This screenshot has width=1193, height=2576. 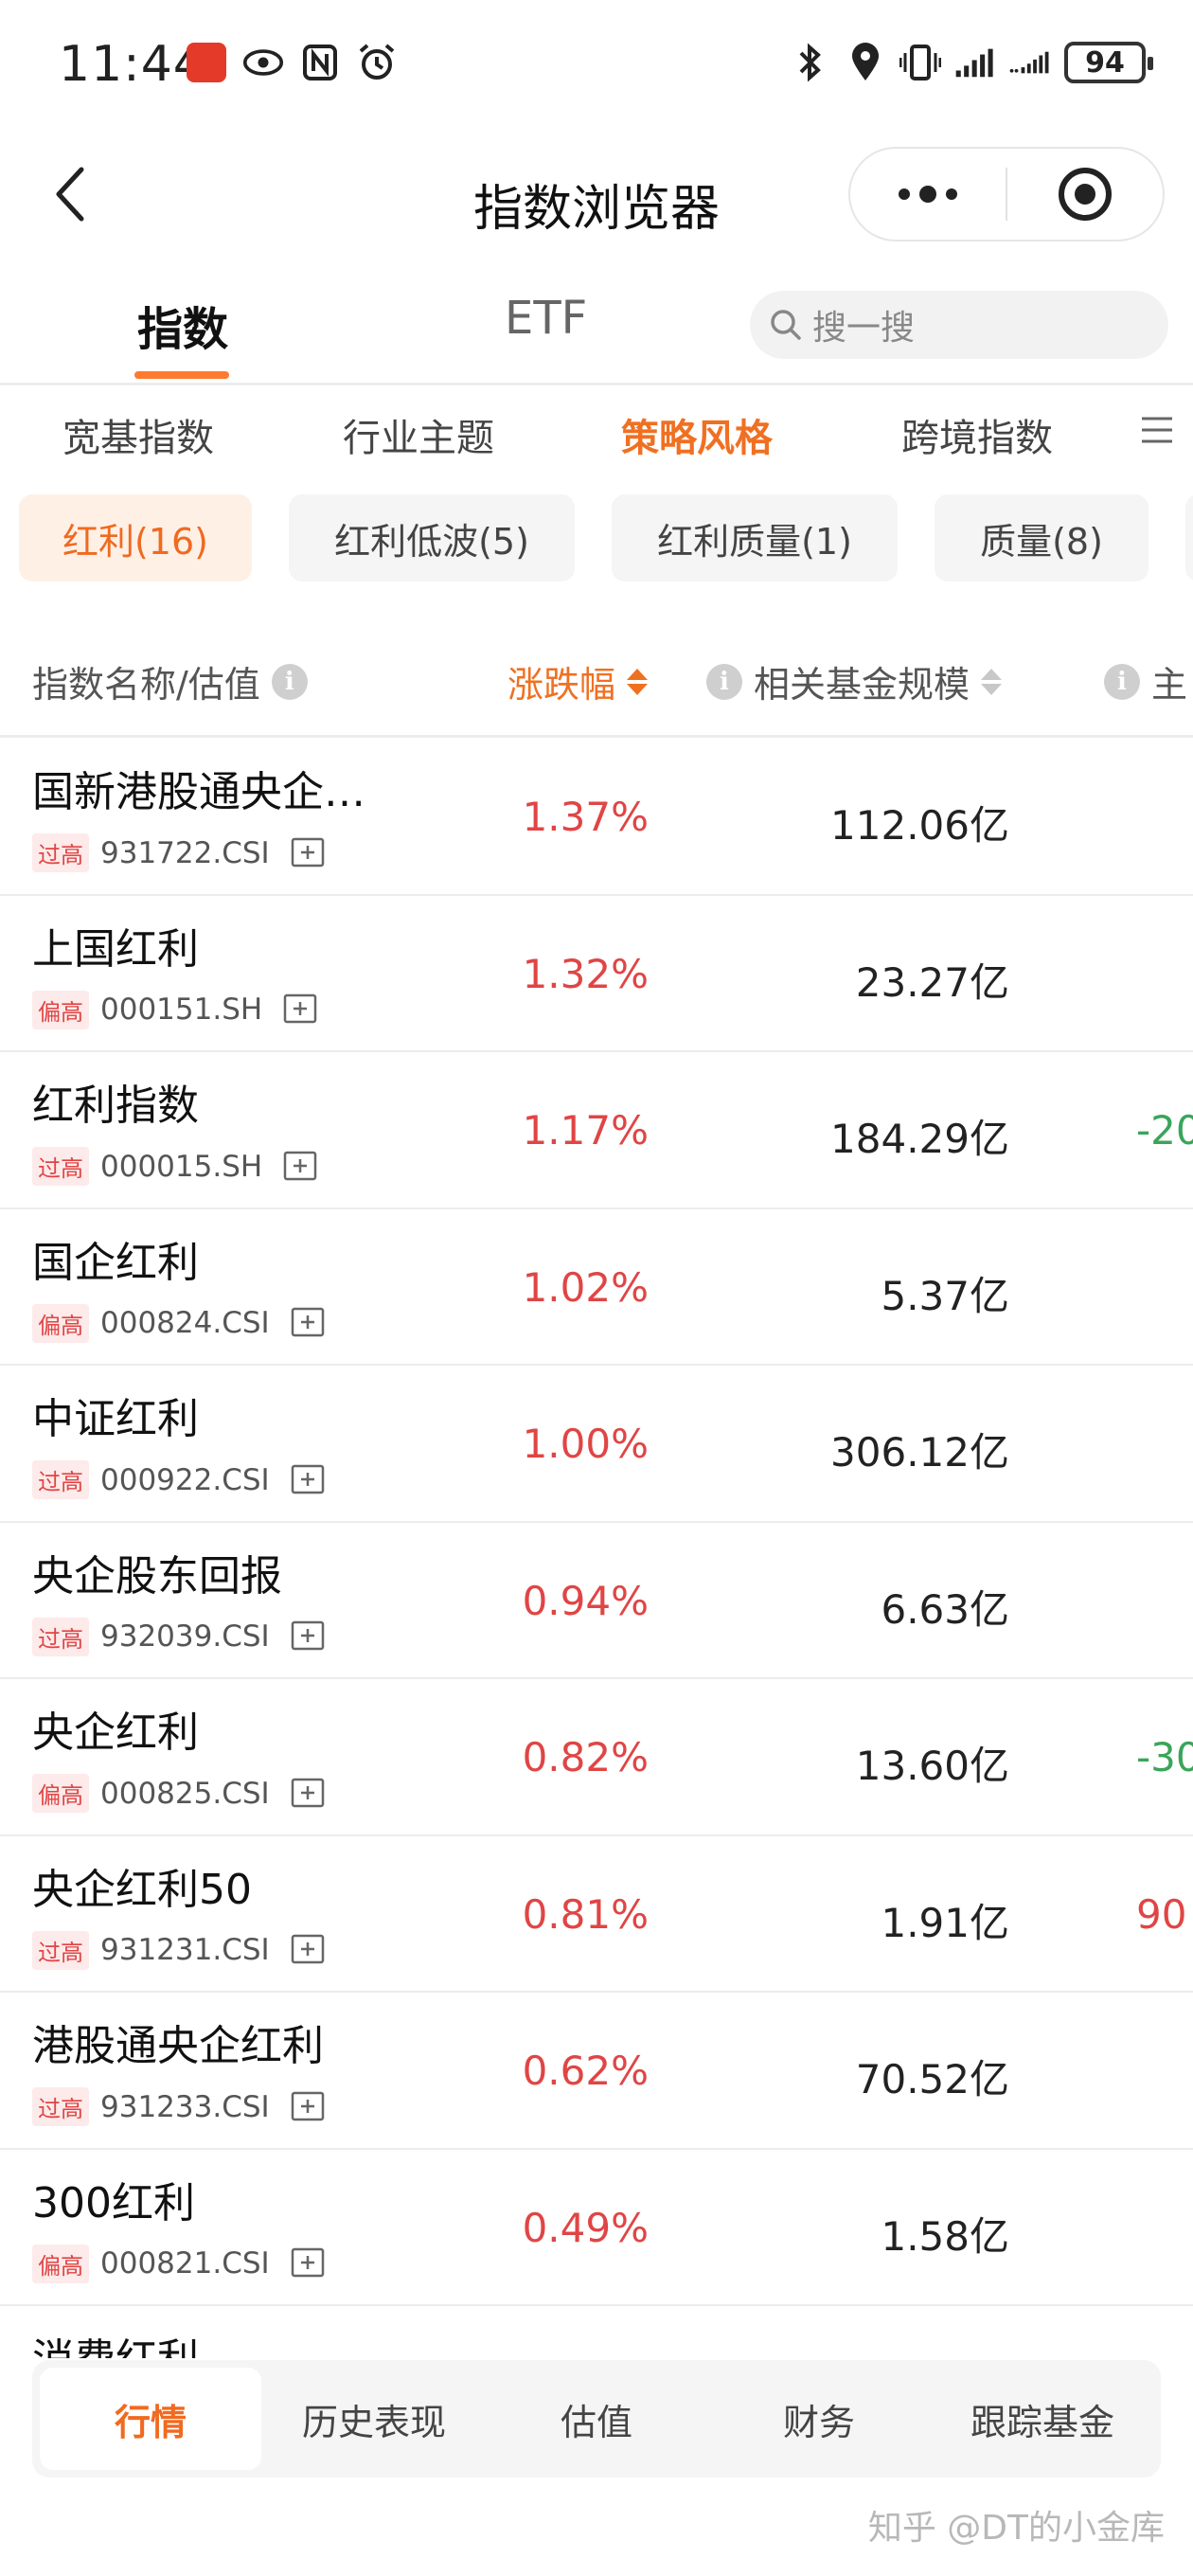 What do you see at coordinates (585, 1444) in the screenshot?
I see `change-percent: 1.00%` at bounding box center [585, 1444].